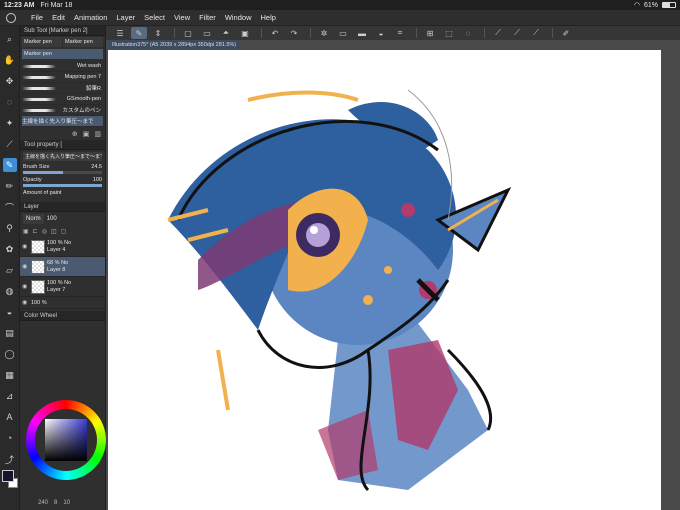  I want to click on new-file-icon: ▢, so click(188, 33).